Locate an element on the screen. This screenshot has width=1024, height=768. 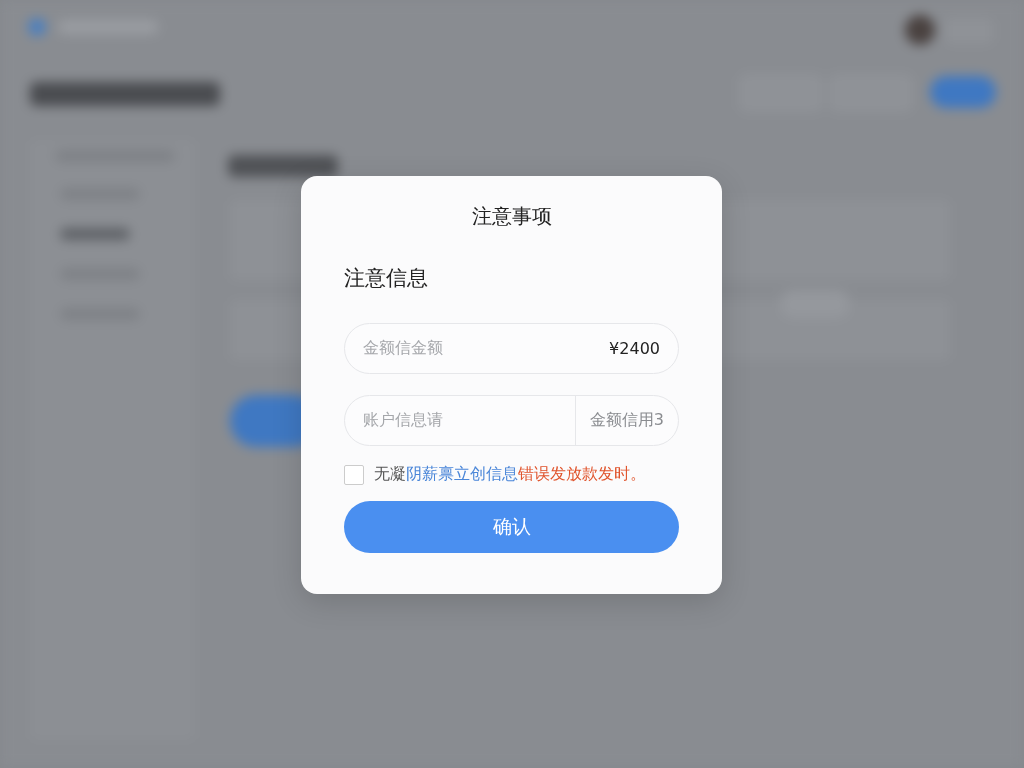
dialog-title: 注意事项 is located at coordinates (511, 216).